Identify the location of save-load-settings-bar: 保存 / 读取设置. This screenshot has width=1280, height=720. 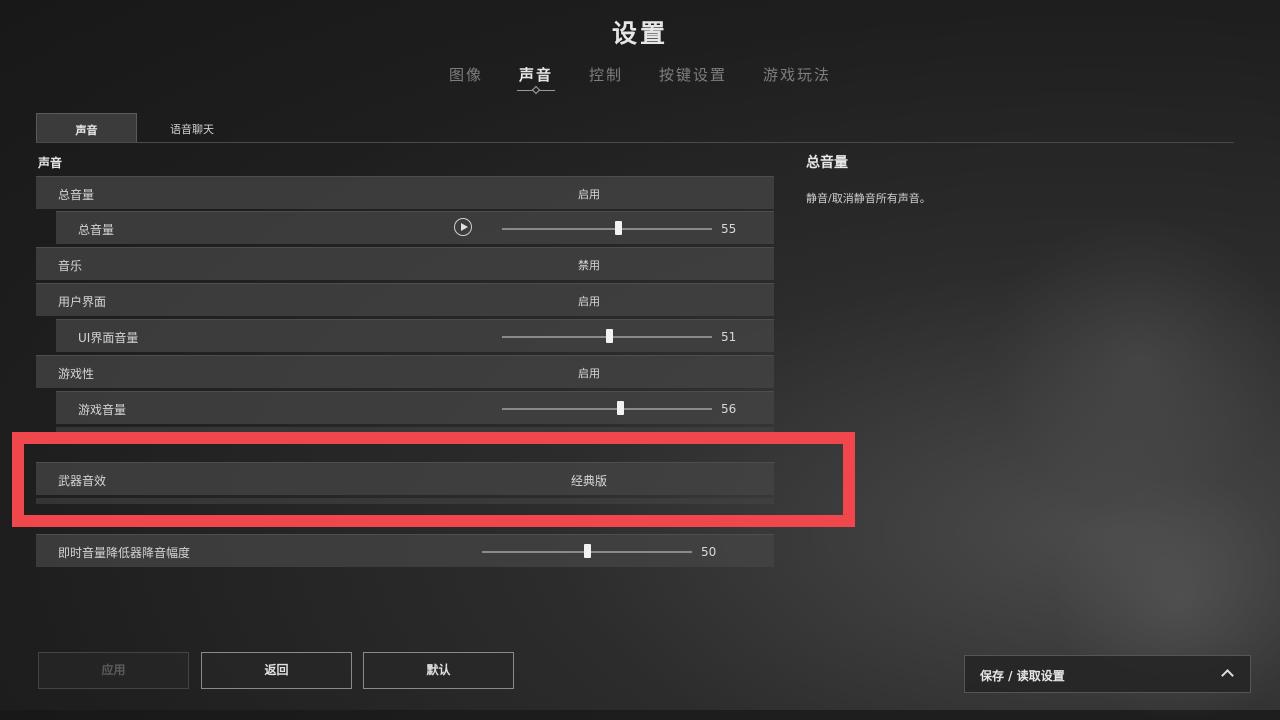
(1107, 674).